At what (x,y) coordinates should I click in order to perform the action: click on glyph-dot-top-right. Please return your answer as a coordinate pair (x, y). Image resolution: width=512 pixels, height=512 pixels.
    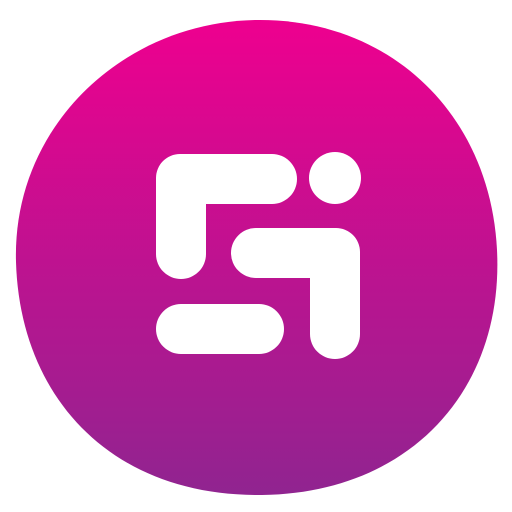
    Looking at the image, I should click on (335, 178).